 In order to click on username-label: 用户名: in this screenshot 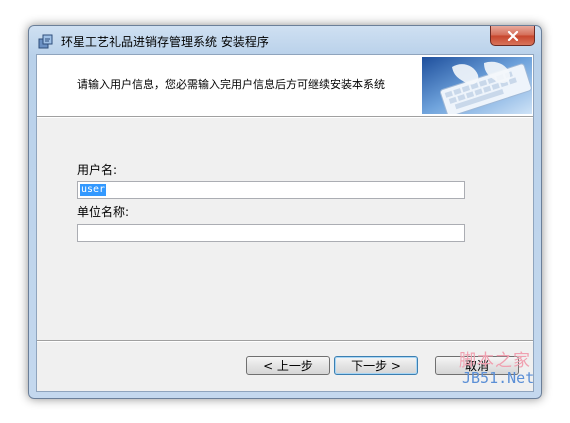, I will do `click(97, 170)`.